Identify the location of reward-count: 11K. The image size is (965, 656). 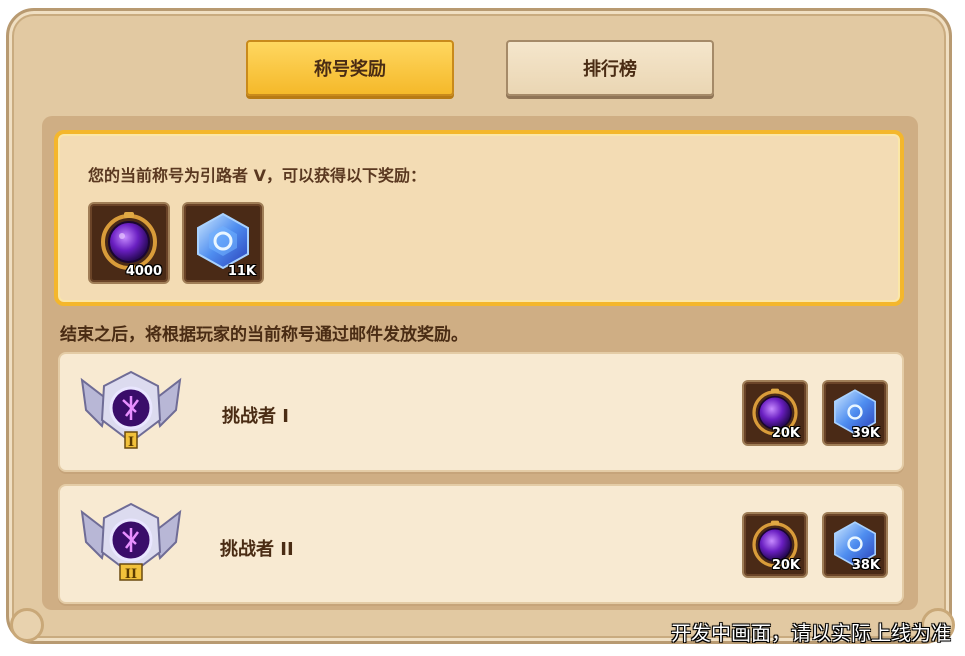
(241, 271).